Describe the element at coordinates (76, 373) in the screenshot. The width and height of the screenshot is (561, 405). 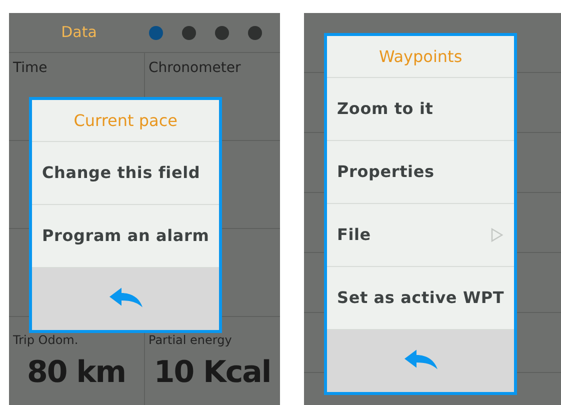
I see `field-value: 80 km` at that location.